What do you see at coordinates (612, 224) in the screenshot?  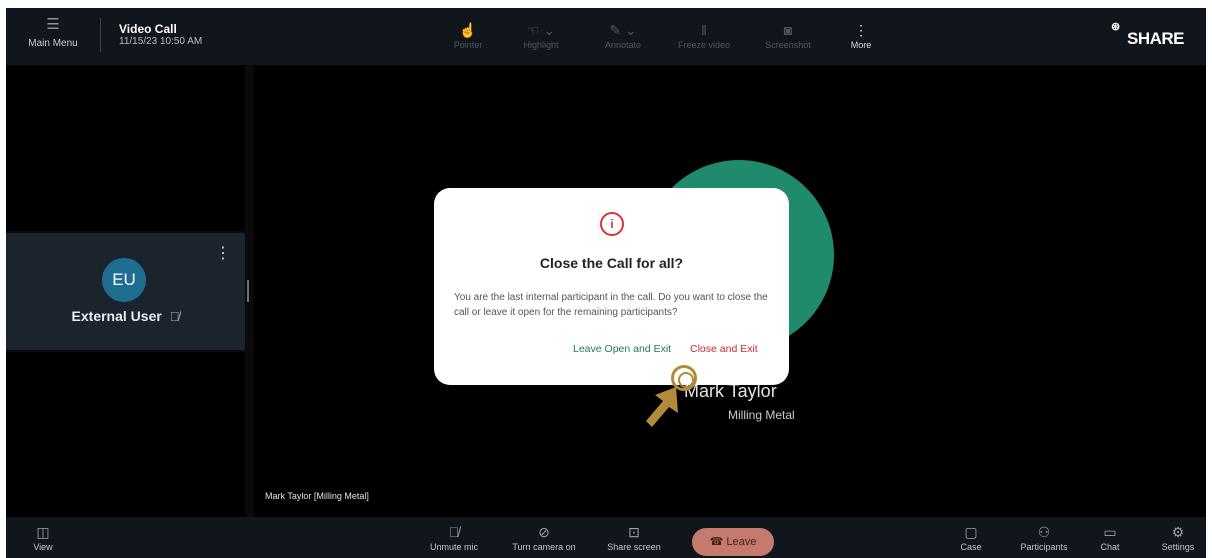 I see `info-icon: i` at bounding box center [612, 224].